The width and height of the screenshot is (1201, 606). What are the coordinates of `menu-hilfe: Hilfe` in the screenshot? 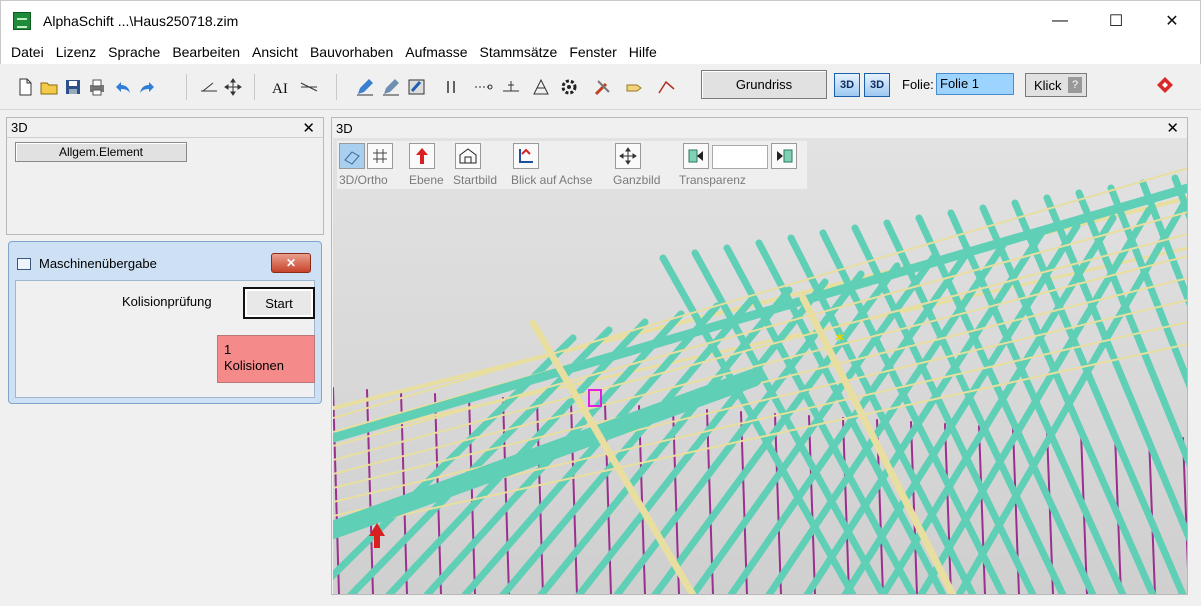 It's located at (643, 52).